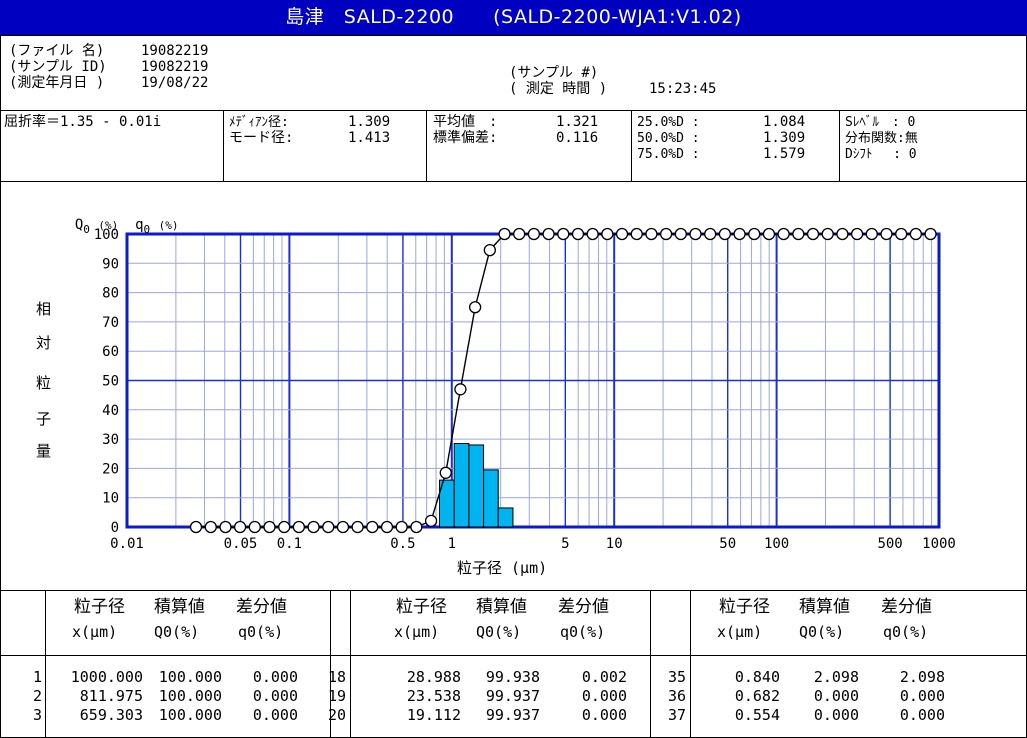  I want to click on d50-value: 1.309, so click(784, 138).